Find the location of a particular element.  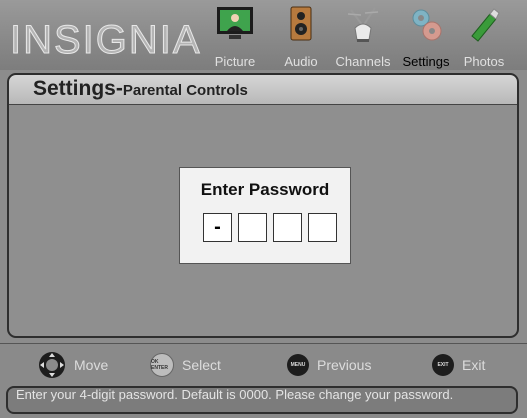

previous-label: Previous is located at coordinates (344, 365).